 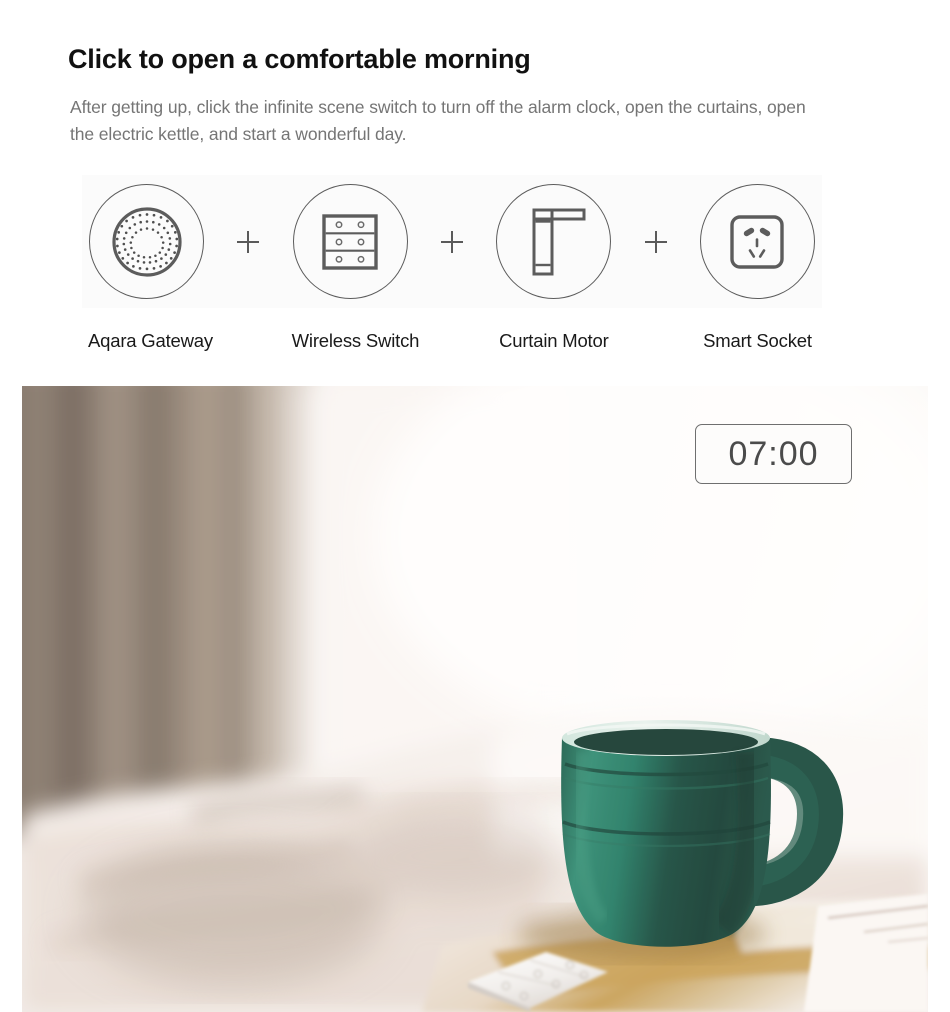 I want to click on device-item-smart-socket, so click(x=757, y=241).